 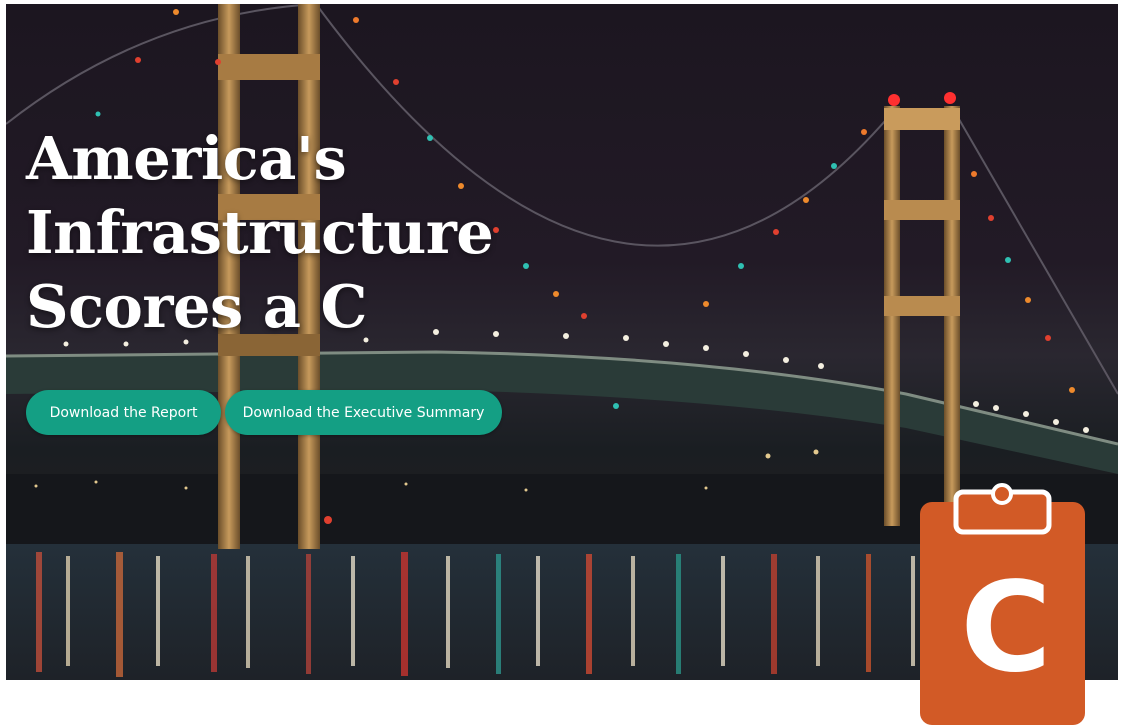 I want to click on grade-letter: C, so click(x=1005, y=628).